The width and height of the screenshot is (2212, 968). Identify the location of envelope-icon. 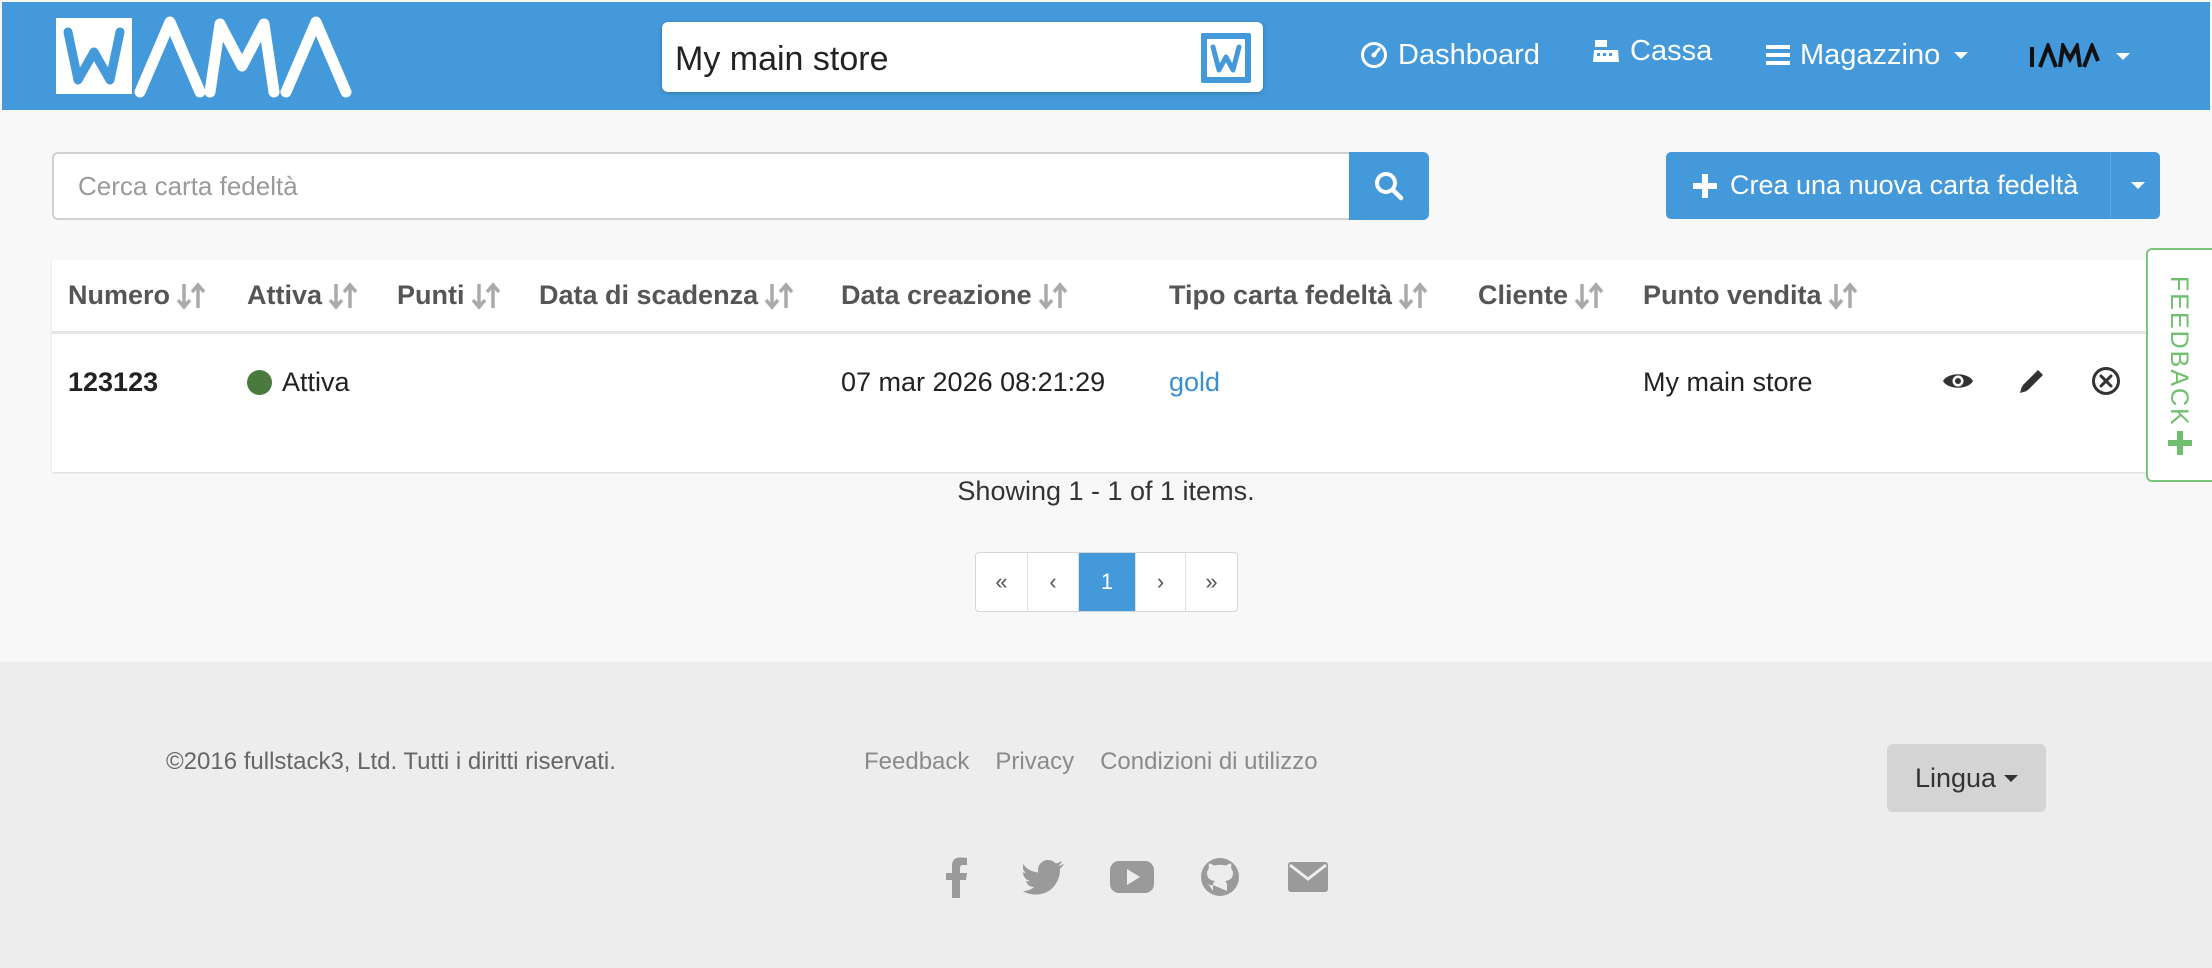
(1308, 877).